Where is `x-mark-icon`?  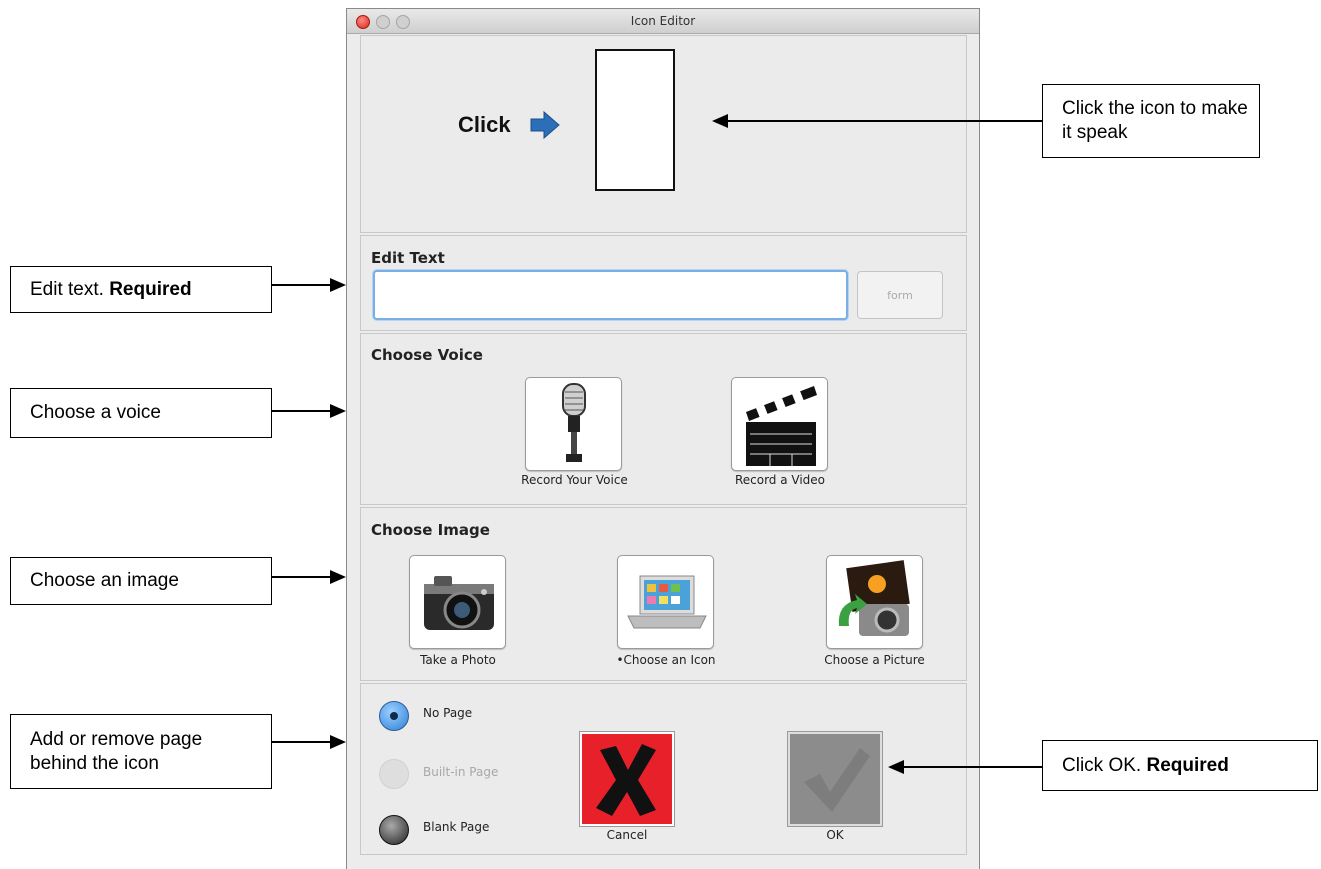
x-mark-icon is located at coordinates (626, 780).